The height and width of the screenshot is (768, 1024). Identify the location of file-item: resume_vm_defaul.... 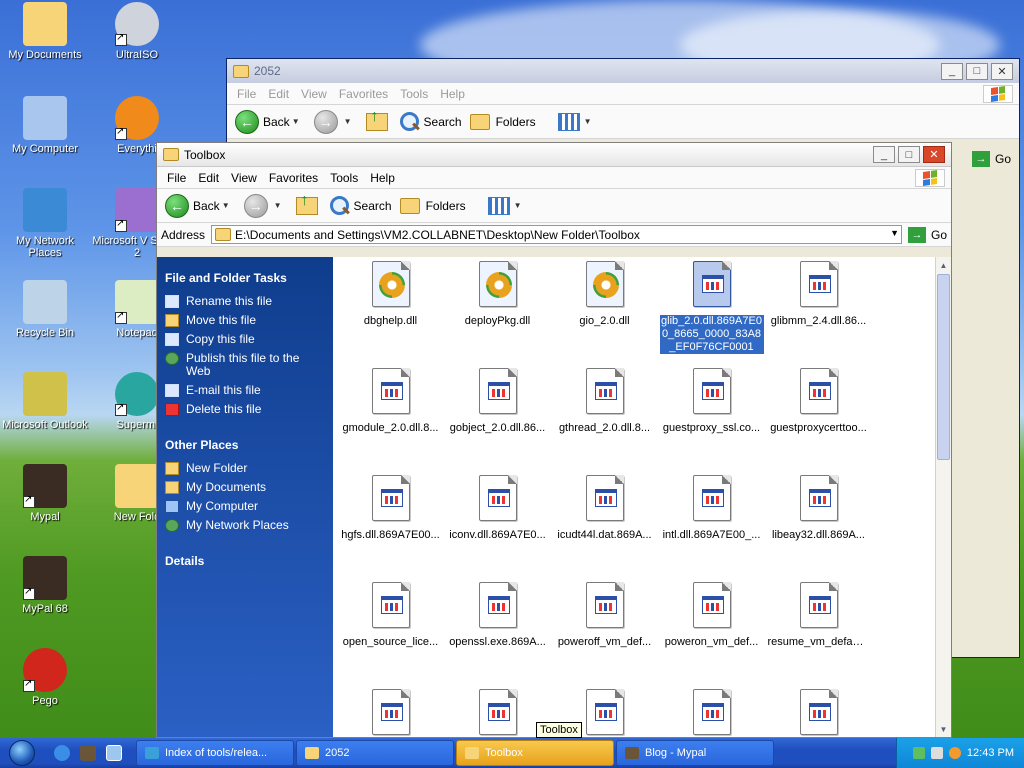
(818, 635).